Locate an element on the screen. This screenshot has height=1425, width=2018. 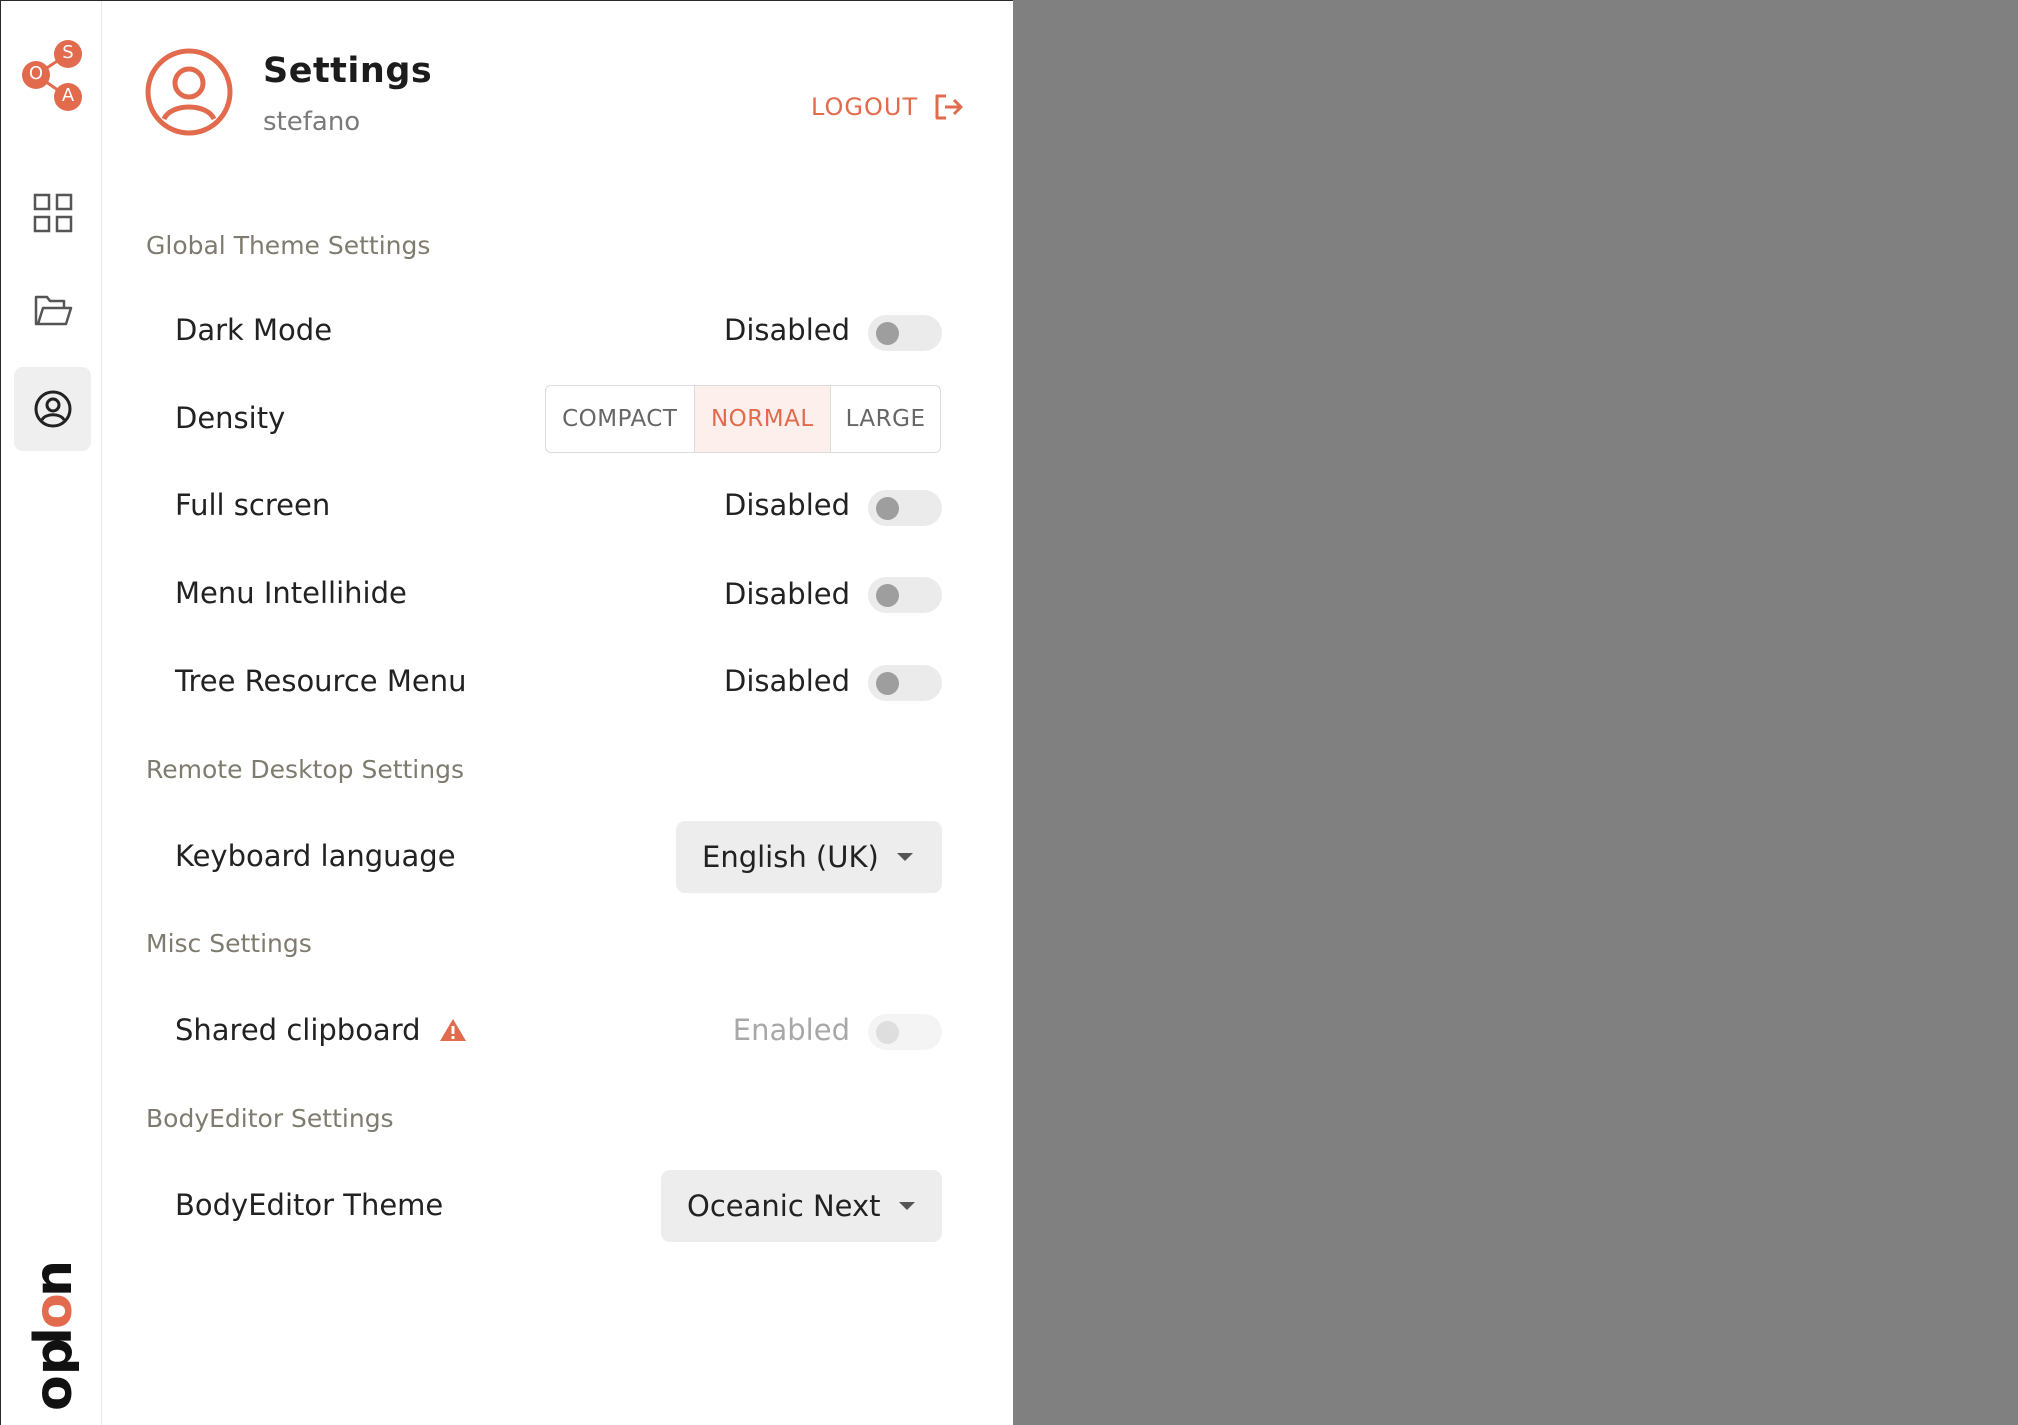
logout-label: LOGOUT is located at coordinates (865, 107).